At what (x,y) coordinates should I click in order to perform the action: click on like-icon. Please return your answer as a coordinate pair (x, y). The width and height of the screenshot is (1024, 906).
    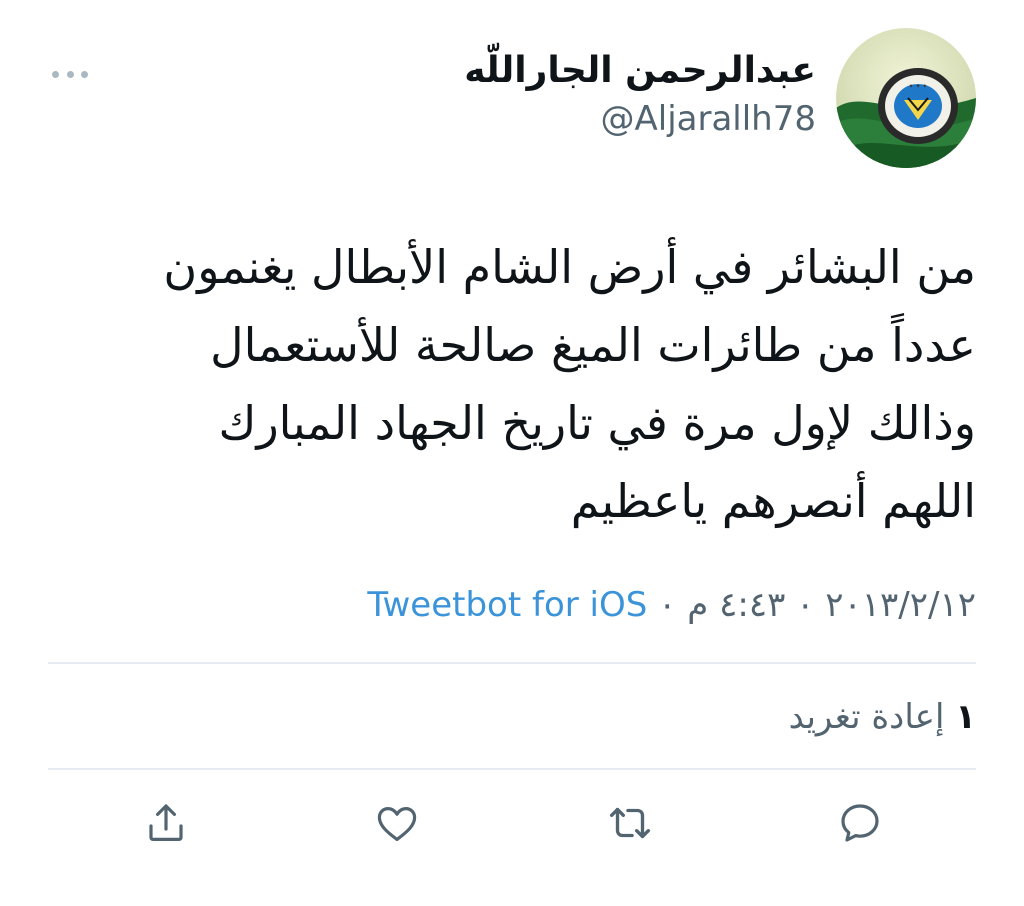
    Looking at the image, I should click on (397, 824).